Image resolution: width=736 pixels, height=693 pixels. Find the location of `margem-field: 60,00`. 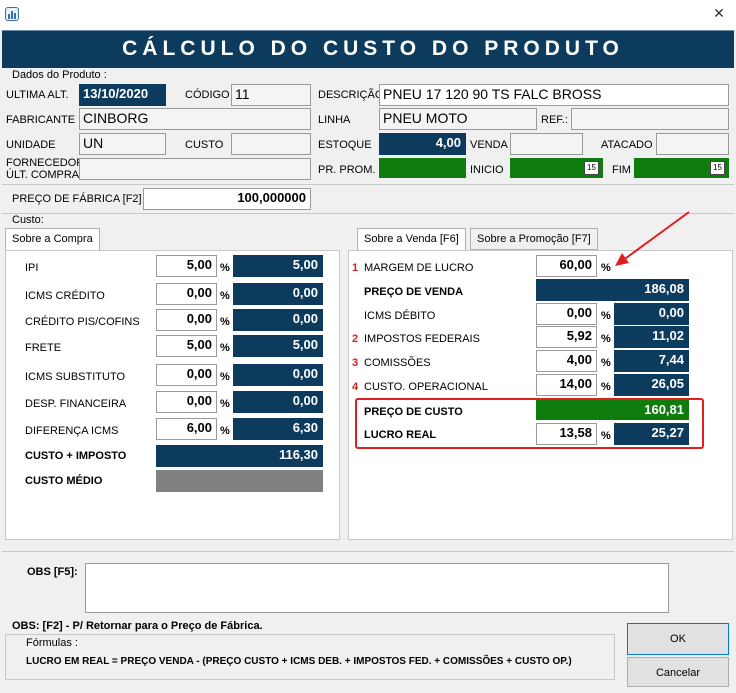

margem-field: 60,00 is located at coordinates (566, 266).